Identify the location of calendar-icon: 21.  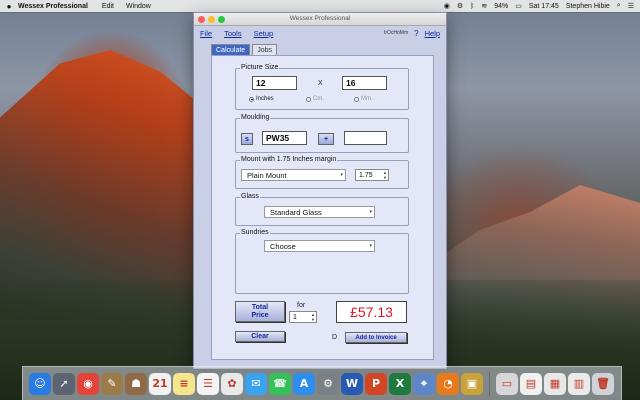
(160, 383).